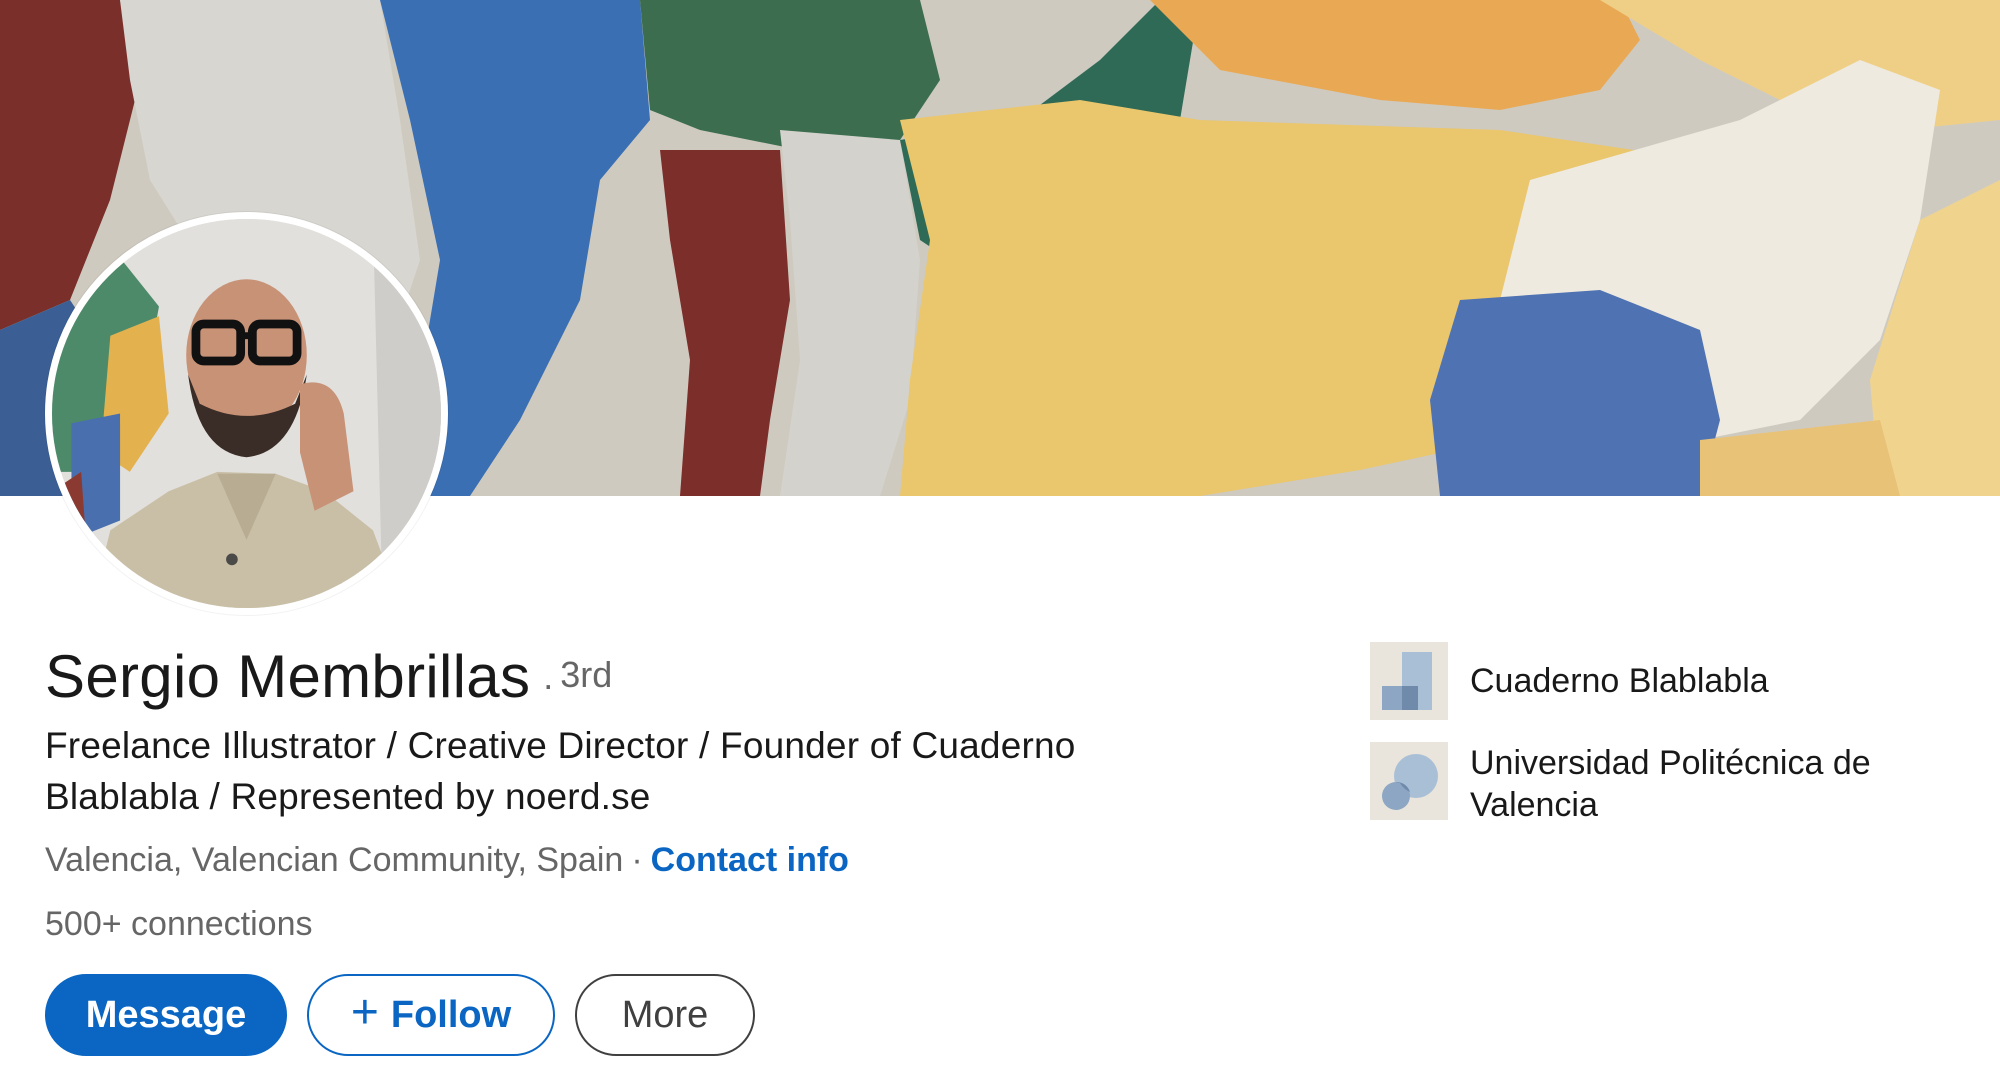  I want to click on more-button: More, so click(665, 1015).